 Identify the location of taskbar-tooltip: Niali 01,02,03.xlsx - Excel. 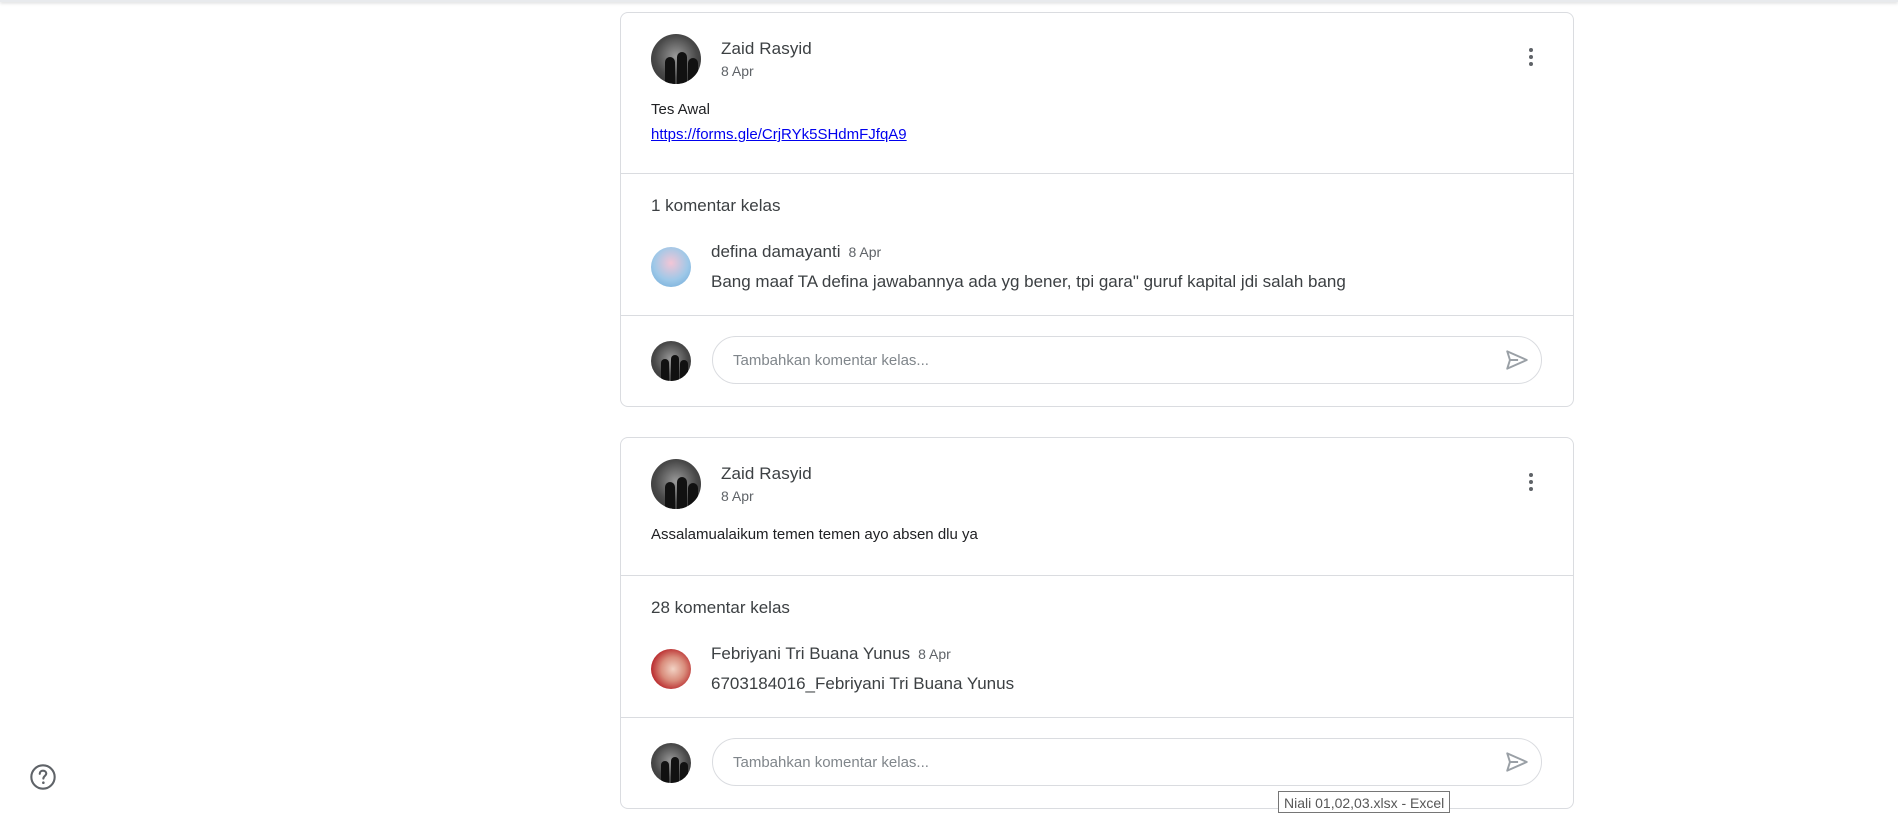
(1364, 802).